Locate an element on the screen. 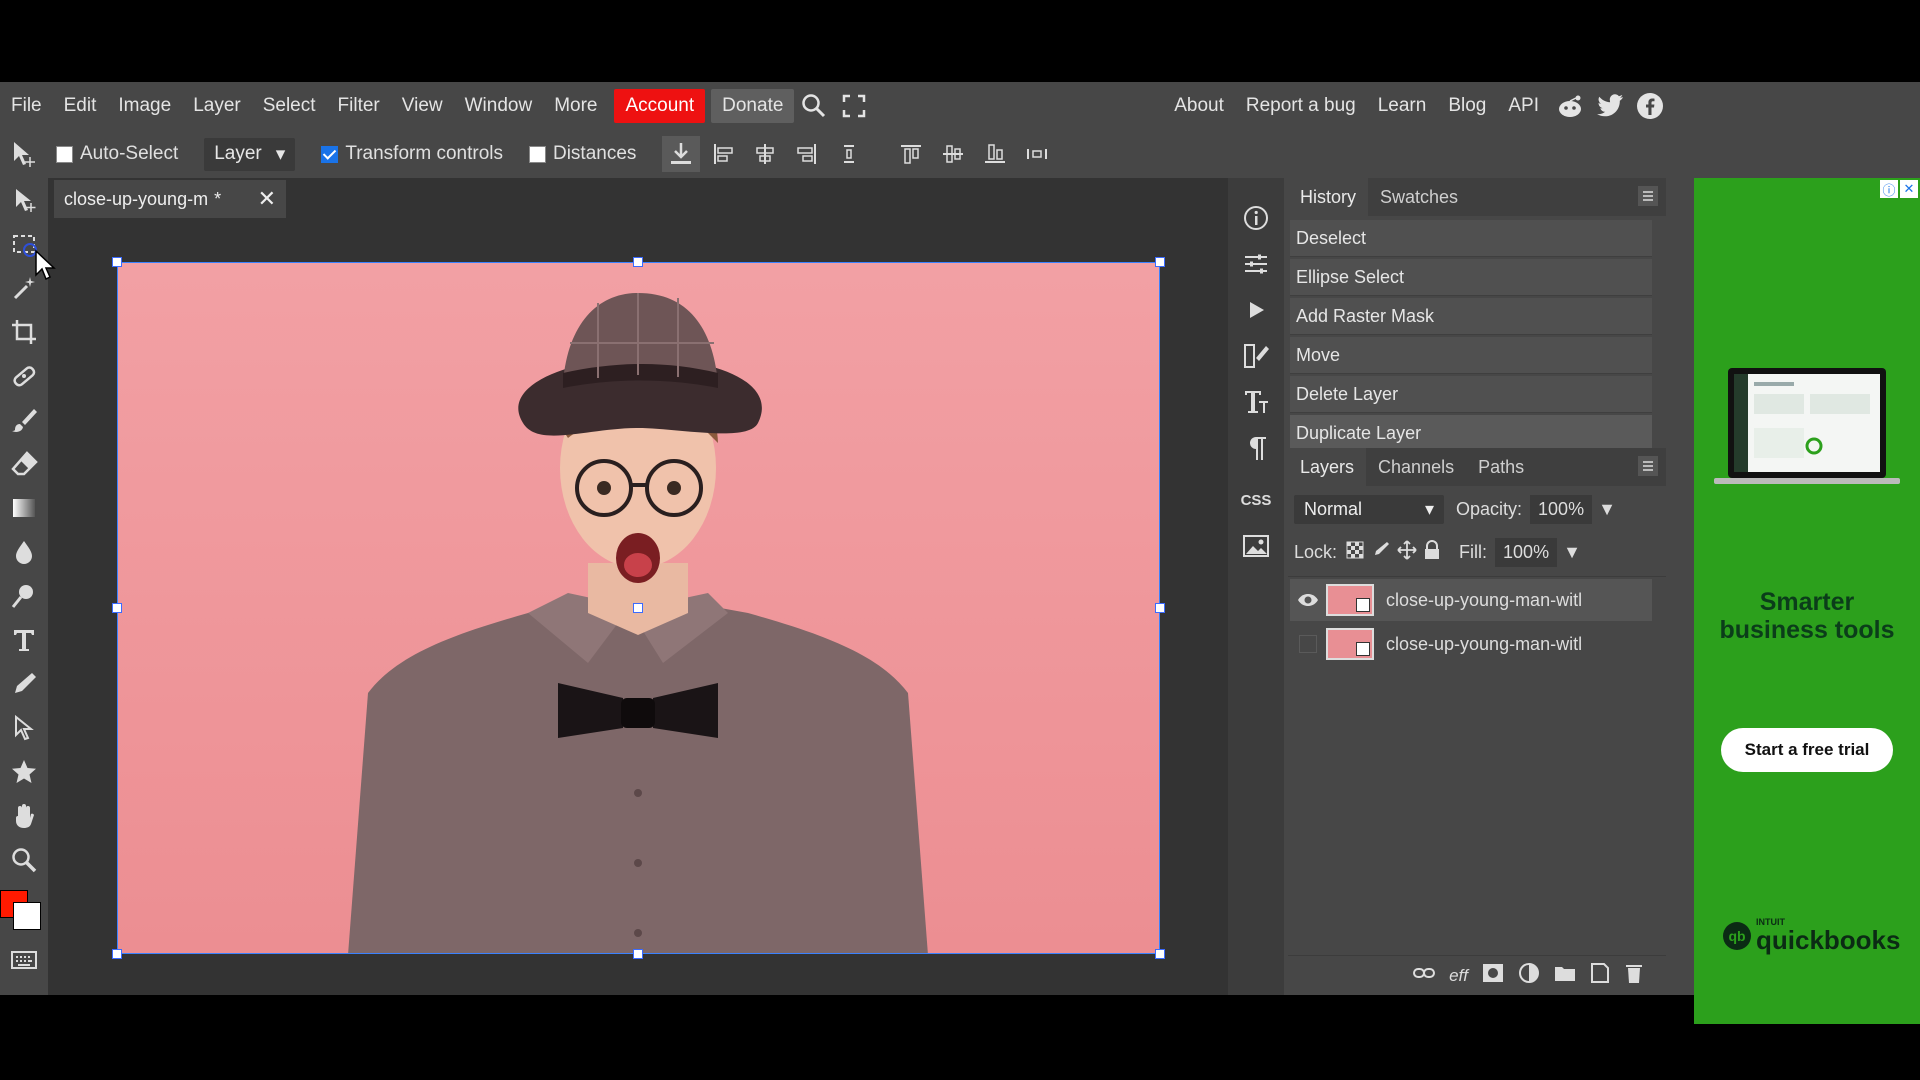 This screenshot has width=1920, height=1080. opacity-dropdown-icon: ▼ is located at coordinates (1607, 509).